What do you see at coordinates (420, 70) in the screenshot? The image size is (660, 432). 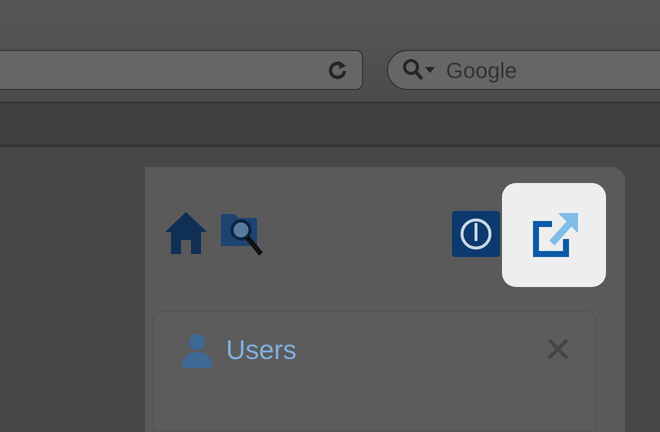 I see `search-icon` at bounding box center [420, 70].